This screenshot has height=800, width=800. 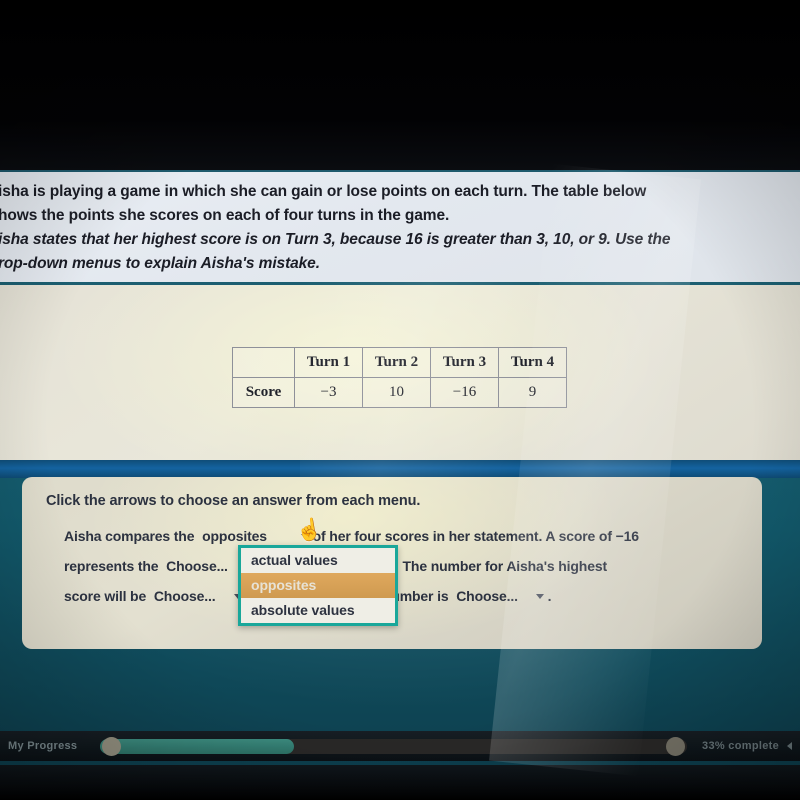 What do you see at coordinates (197, 746) in the screenshot?
I see `progress-fill` at bounding box center [197, 746].